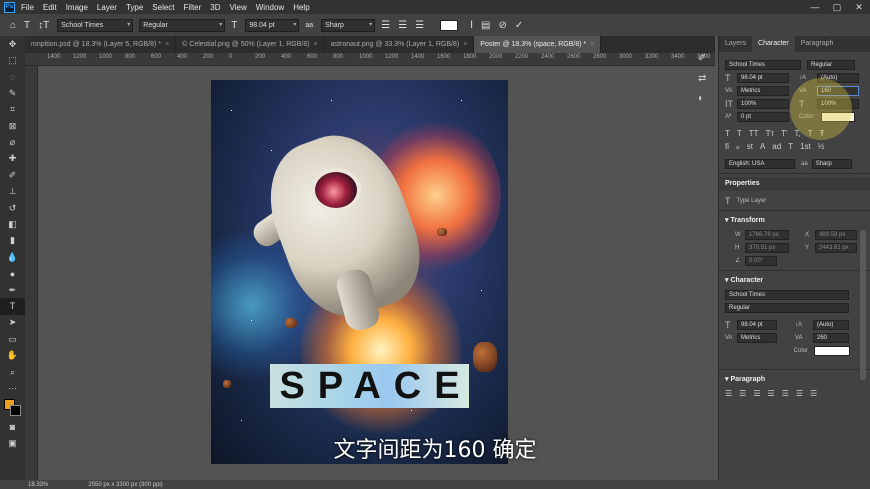 The height and width of the screenshot is (489, 870). What do you see at coordinates (182, 25) in the screenshot?
I see `font-style-select: Regular ▾` at bounding box center [182, 25].